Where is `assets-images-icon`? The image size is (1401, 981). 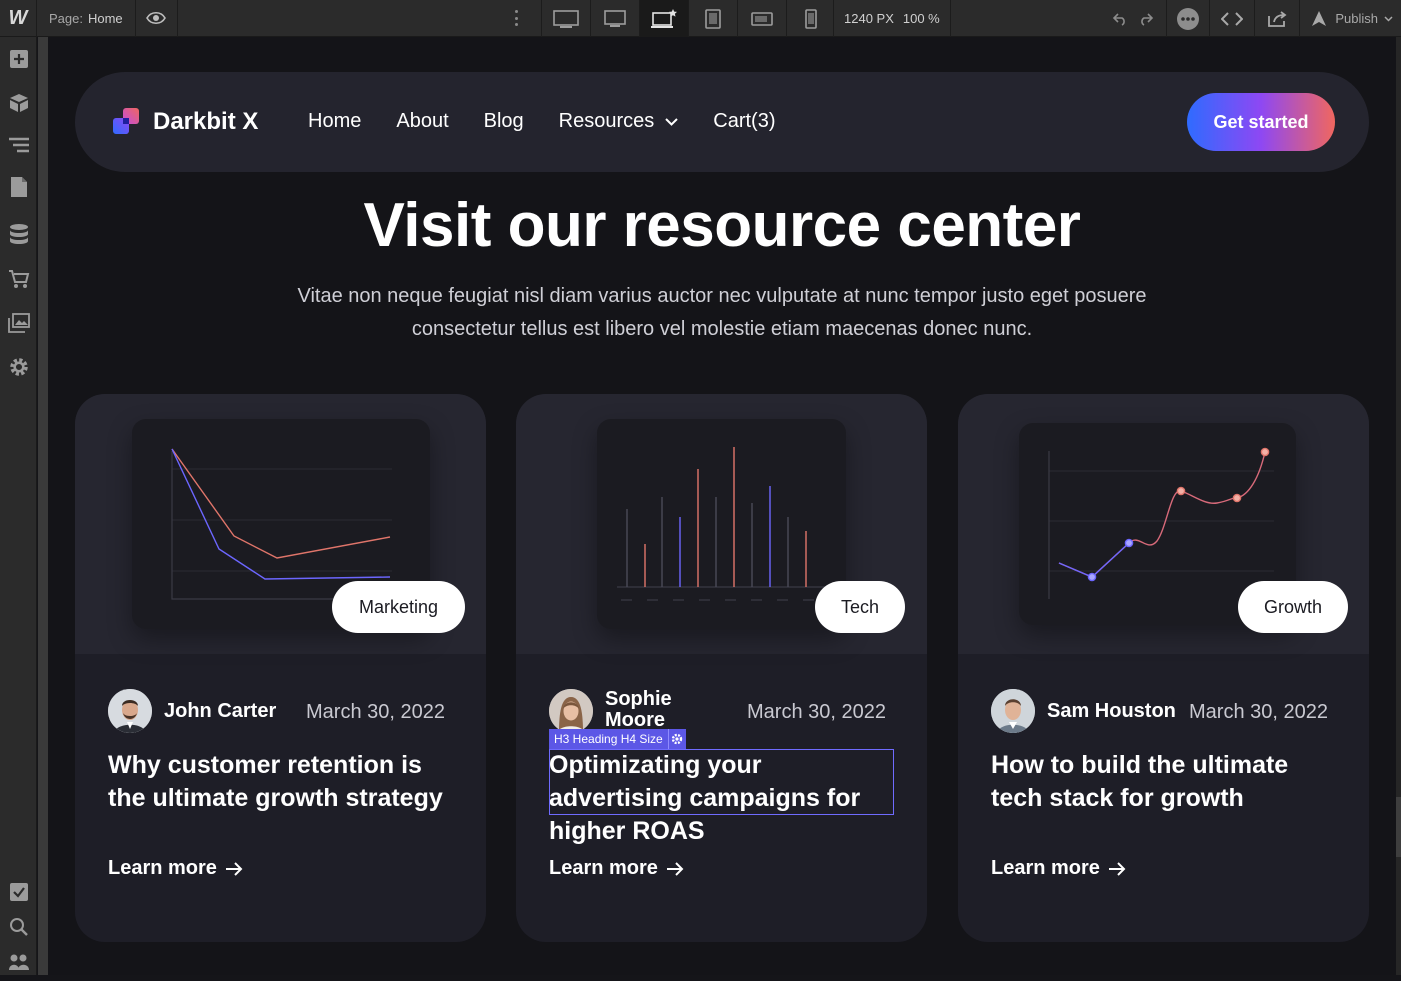
assets-images-icon is located at coordinates (18, 323).